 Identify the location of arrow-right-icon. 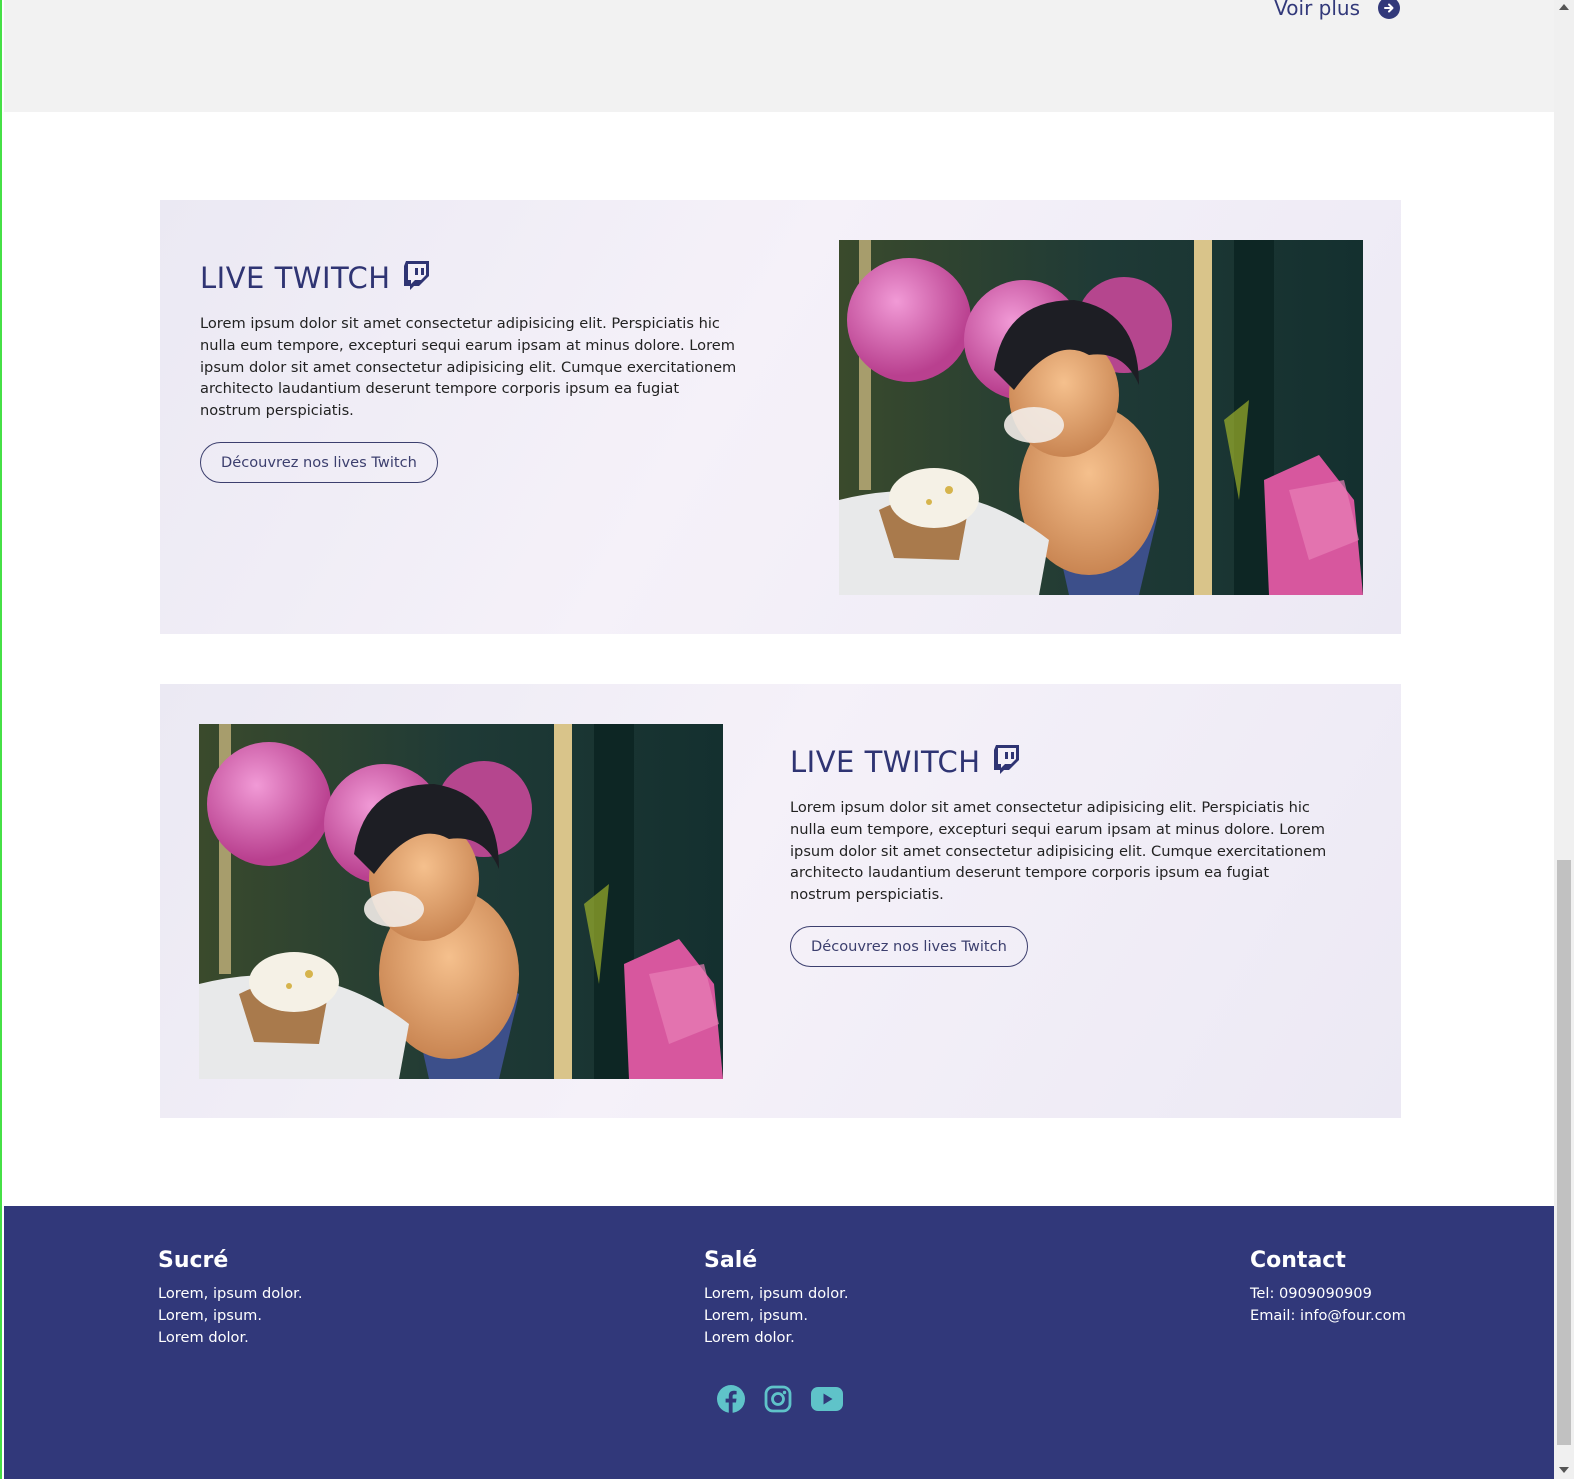
(1389, 9).